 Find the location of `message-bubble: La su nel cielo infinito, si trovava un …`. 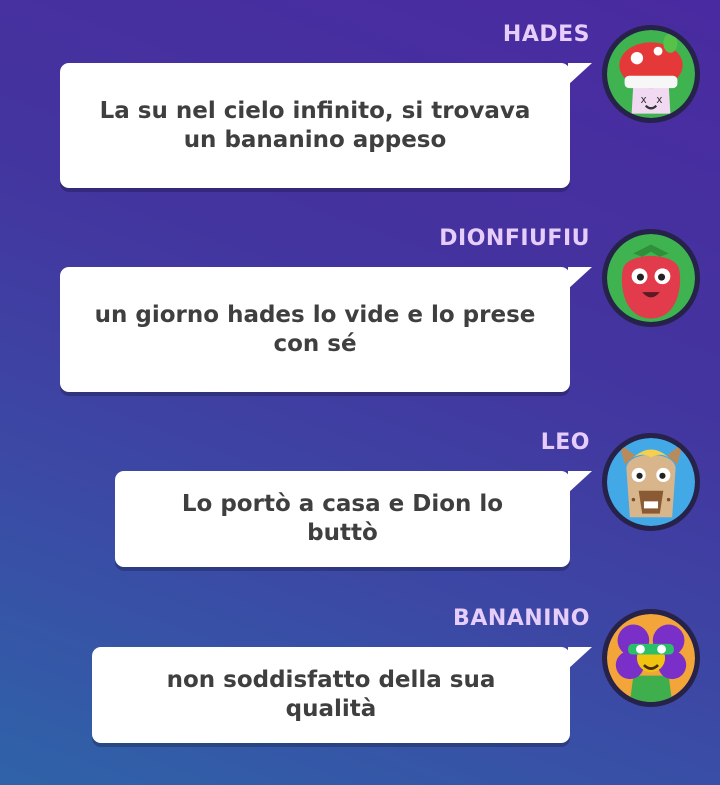

message-bubble: La su nel cielo infinito, si trovava un … is located at coordinates (326, 125).